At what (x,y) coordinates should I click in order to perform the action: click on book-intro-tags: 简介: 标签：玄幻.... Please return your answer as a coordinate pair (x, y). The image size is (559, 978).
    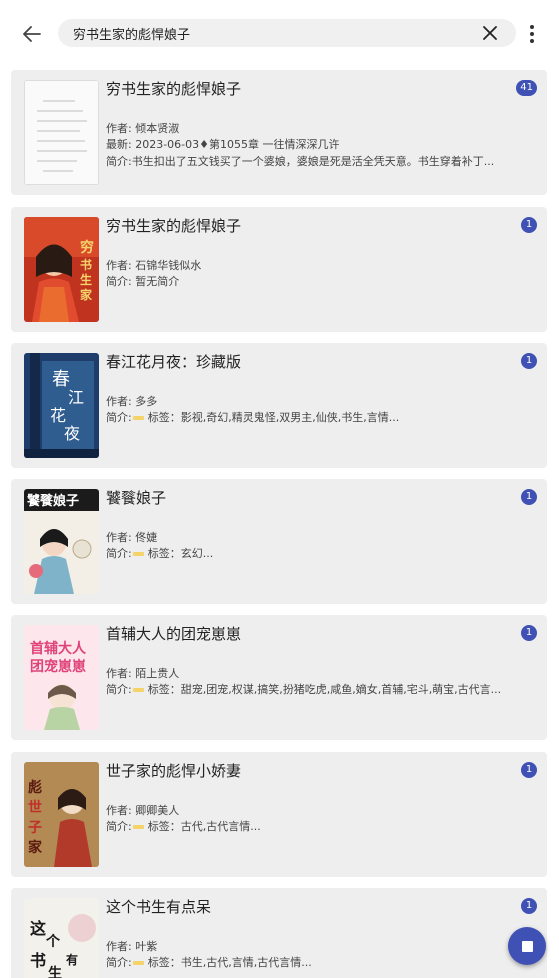
    Looking at the image, I should click on (159, 553).